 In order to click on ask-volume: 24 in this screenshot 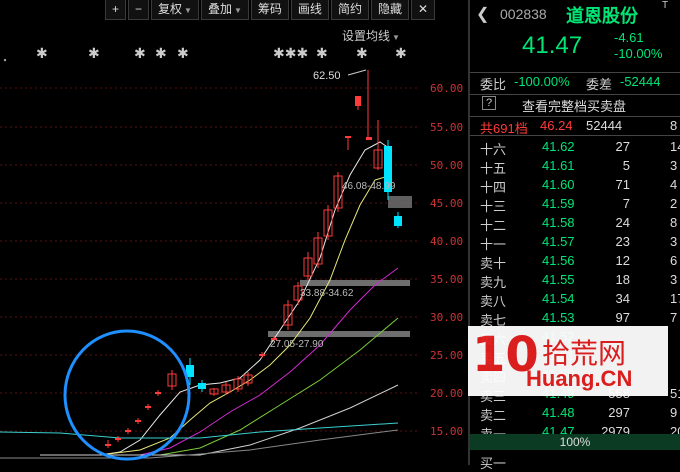, I will do `click(622, 222)`.